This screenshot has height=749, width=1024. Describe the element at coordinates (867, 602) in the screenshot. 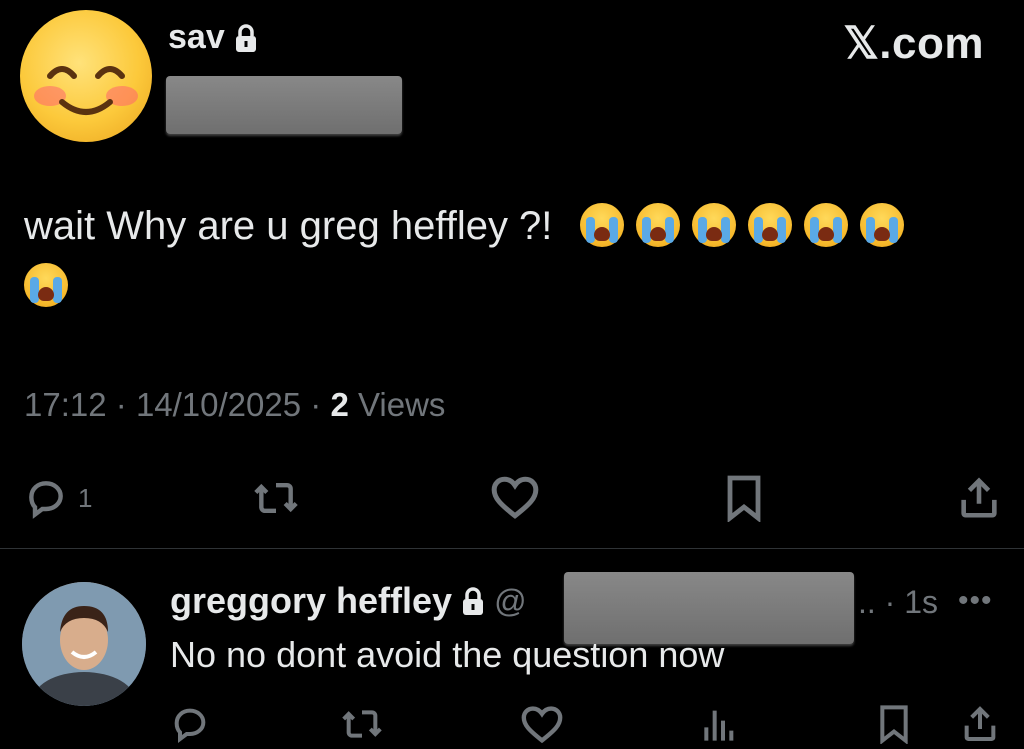

I see `reply-handle-suffix: ..` at that location.